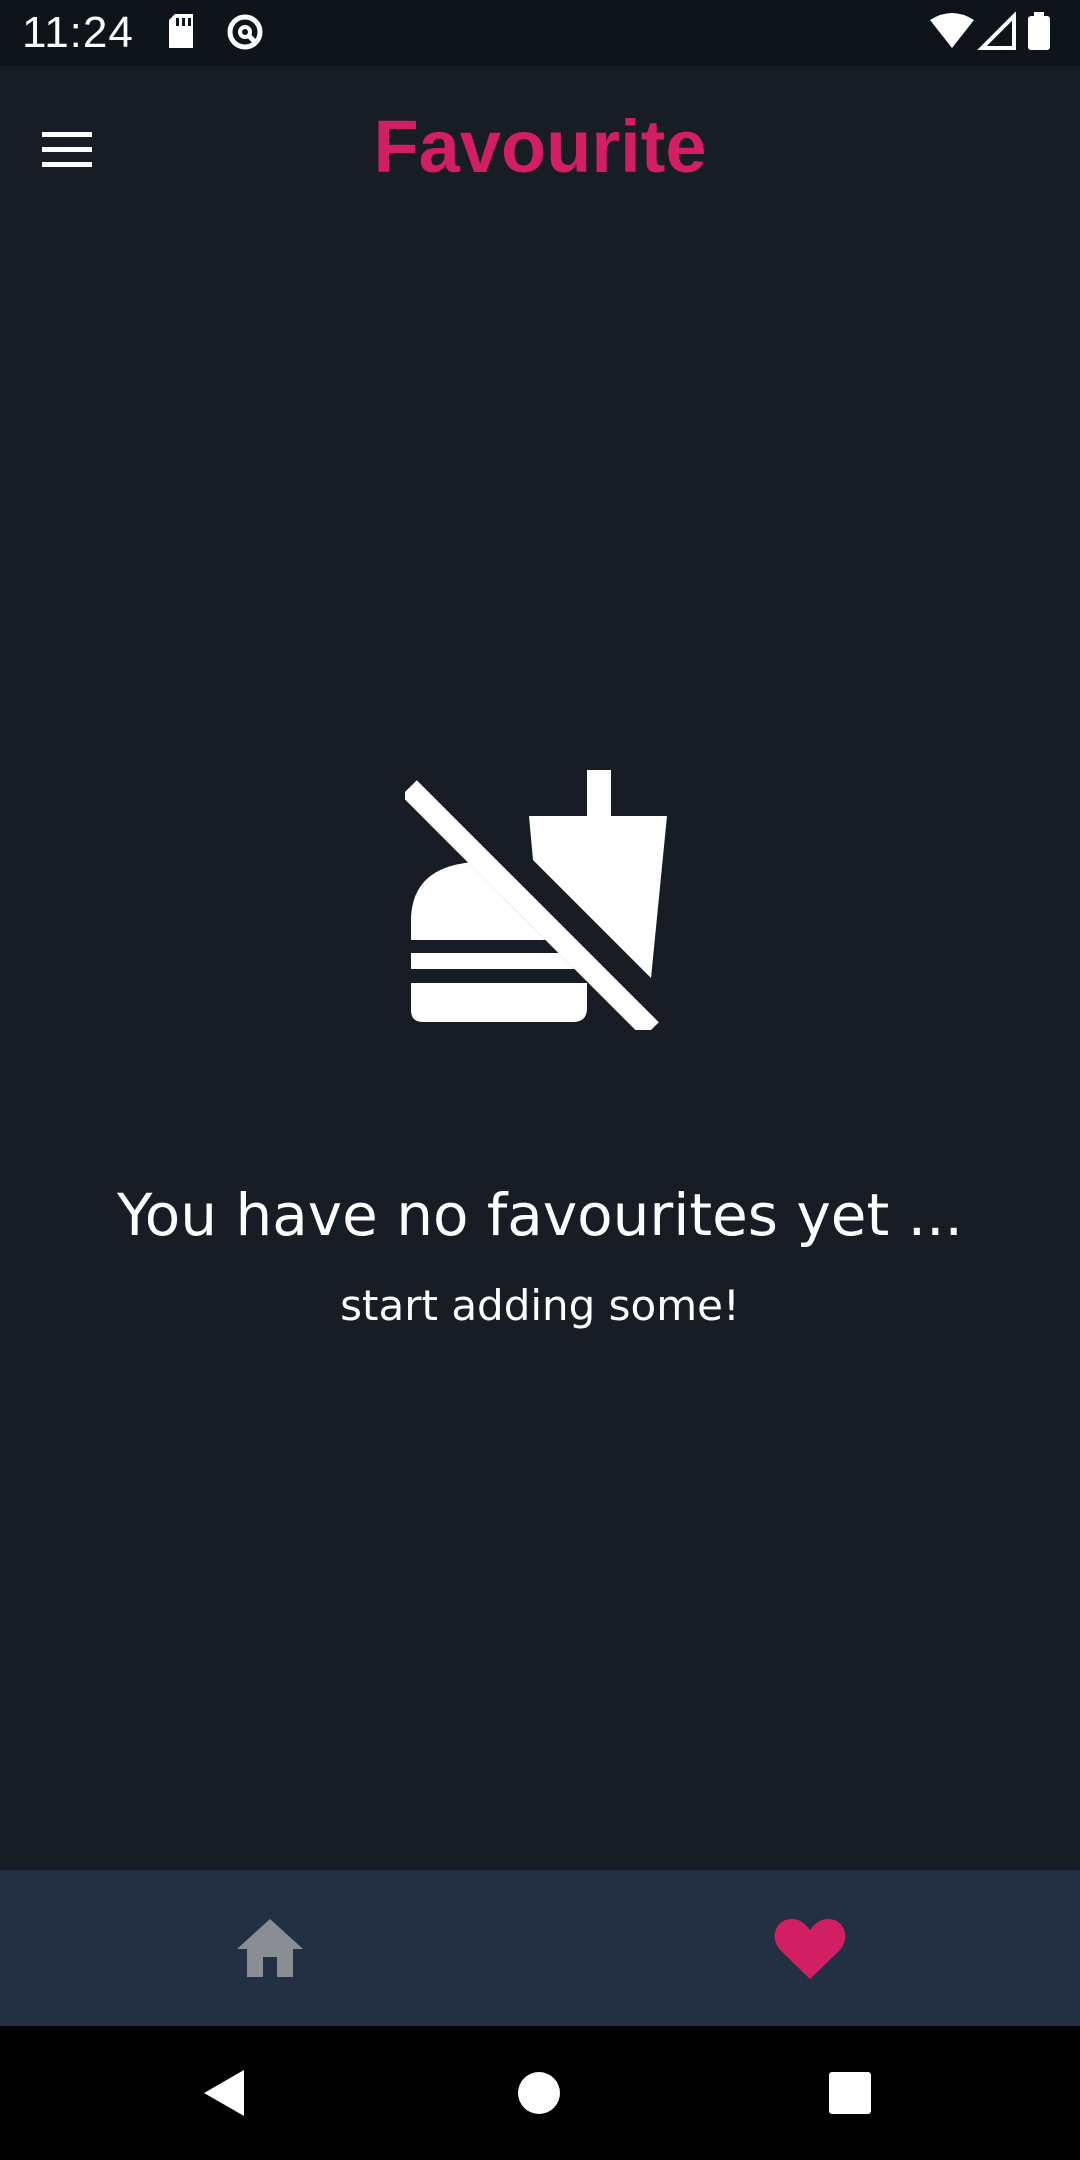 Image resolution: width=1080 pixels, height=2160 pixels. What do you see at coordinates (220, 36) in the screenshot?
I see `status-left-icons` at bounding box center [220, 36].